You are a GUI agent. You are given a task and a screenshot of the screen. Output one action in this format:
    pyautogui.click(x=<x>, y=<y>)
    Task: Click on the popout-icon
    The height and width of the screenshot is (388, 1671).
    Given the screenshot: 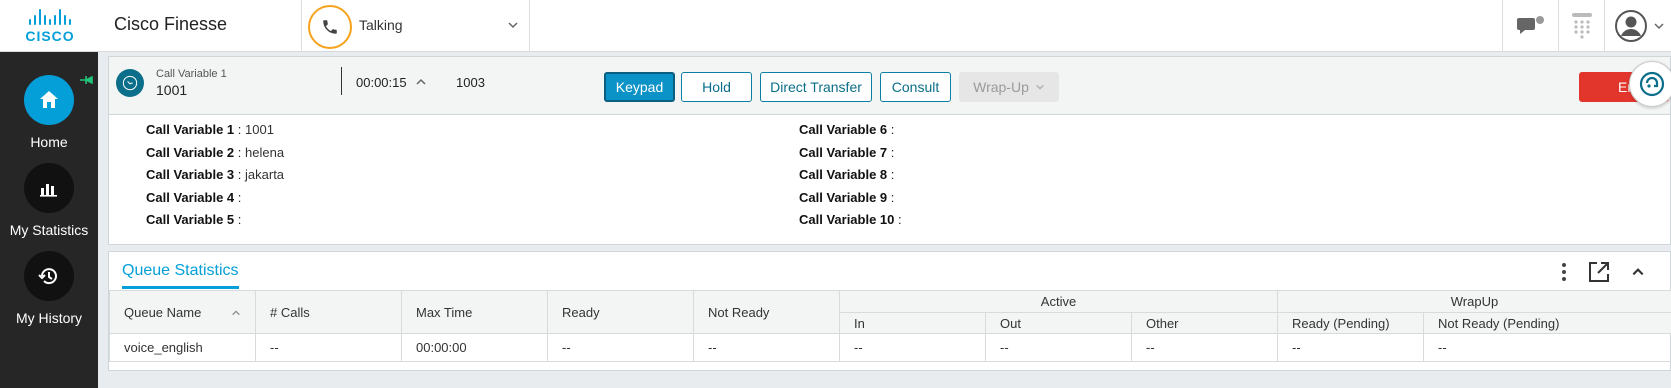 What is the action you would take?
    pyautogui.click(x=1599, y=272)
    